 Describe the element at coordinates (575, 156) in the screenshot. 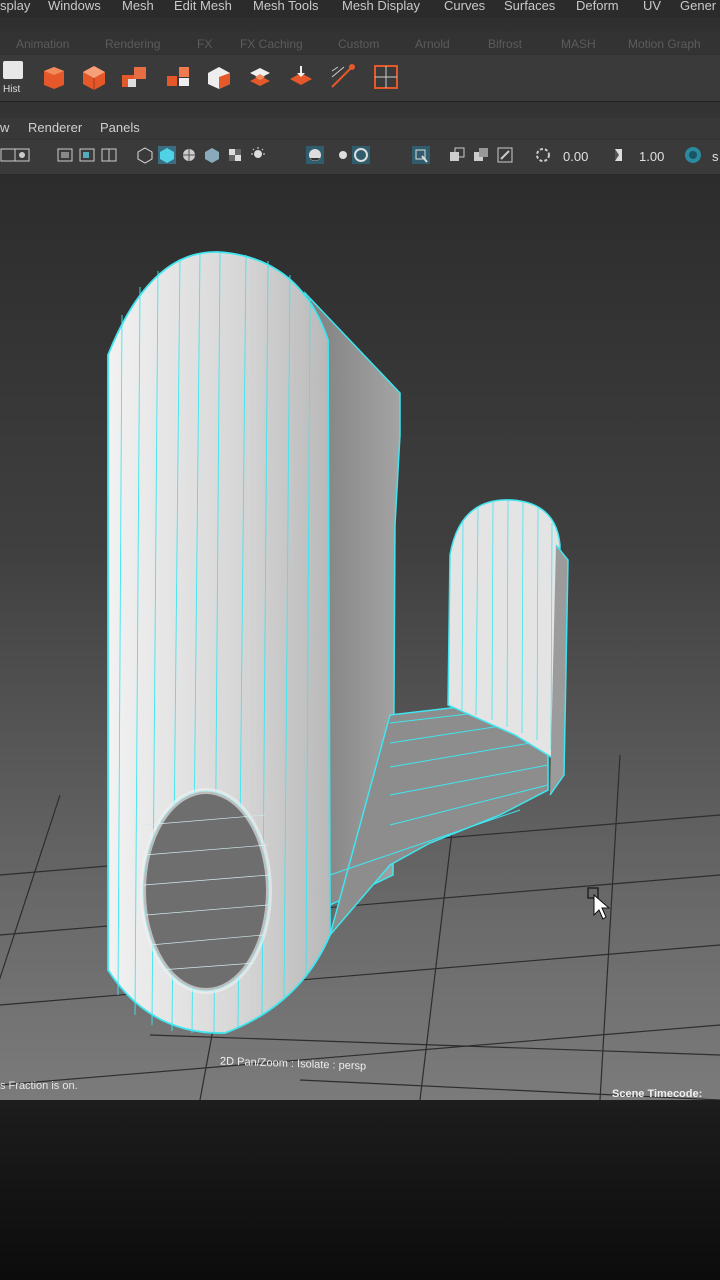

I see `exposure-value: 0.00` at that location.